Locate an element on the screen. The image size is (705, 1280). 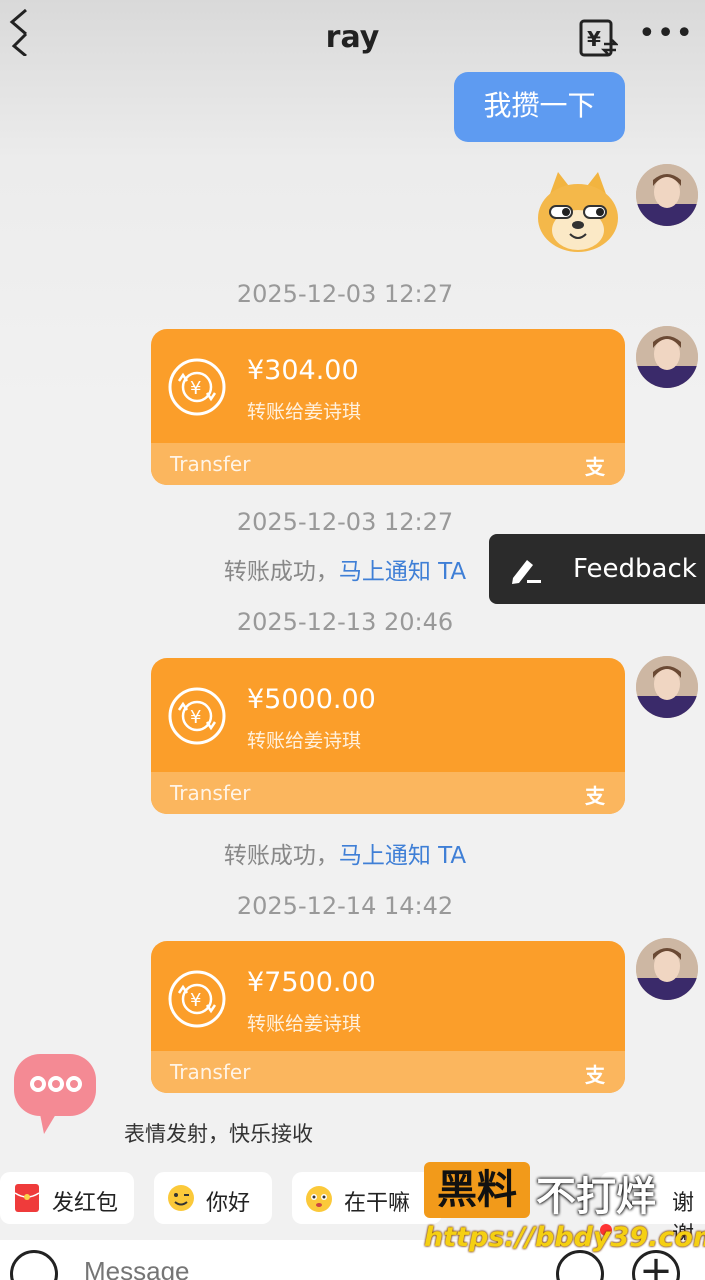
doge-sticker-icon is located at coordinates (578, 212).